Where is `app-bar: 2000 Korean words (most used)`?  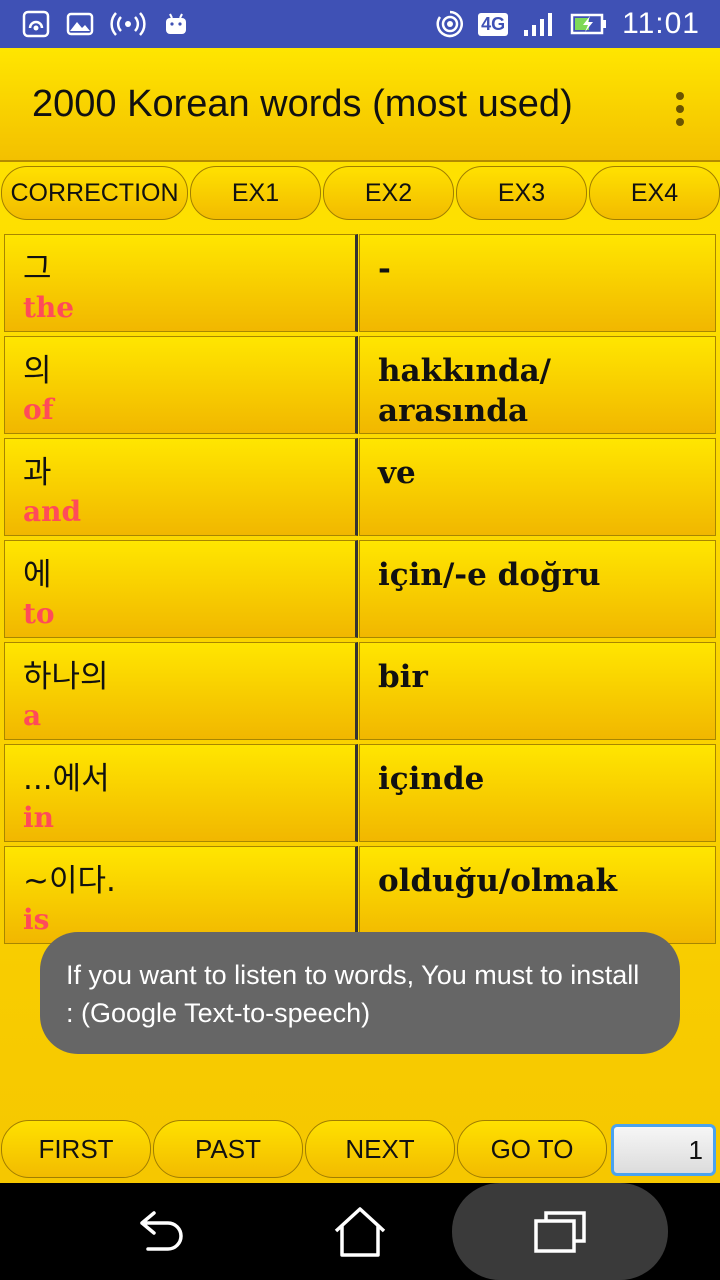
app-bar: 2000 Korean words (most used) is located at coordinates (360, 105).